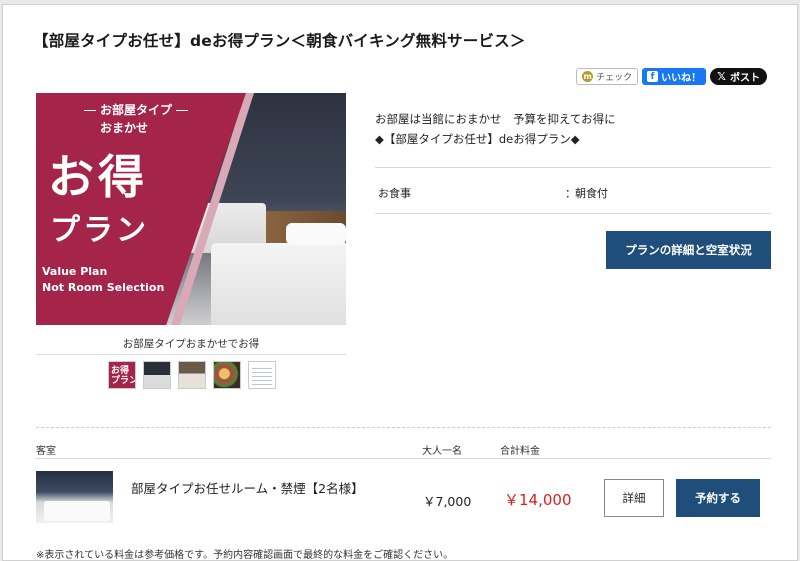  I want to click on book-button: 予約する, so click(718, 498).